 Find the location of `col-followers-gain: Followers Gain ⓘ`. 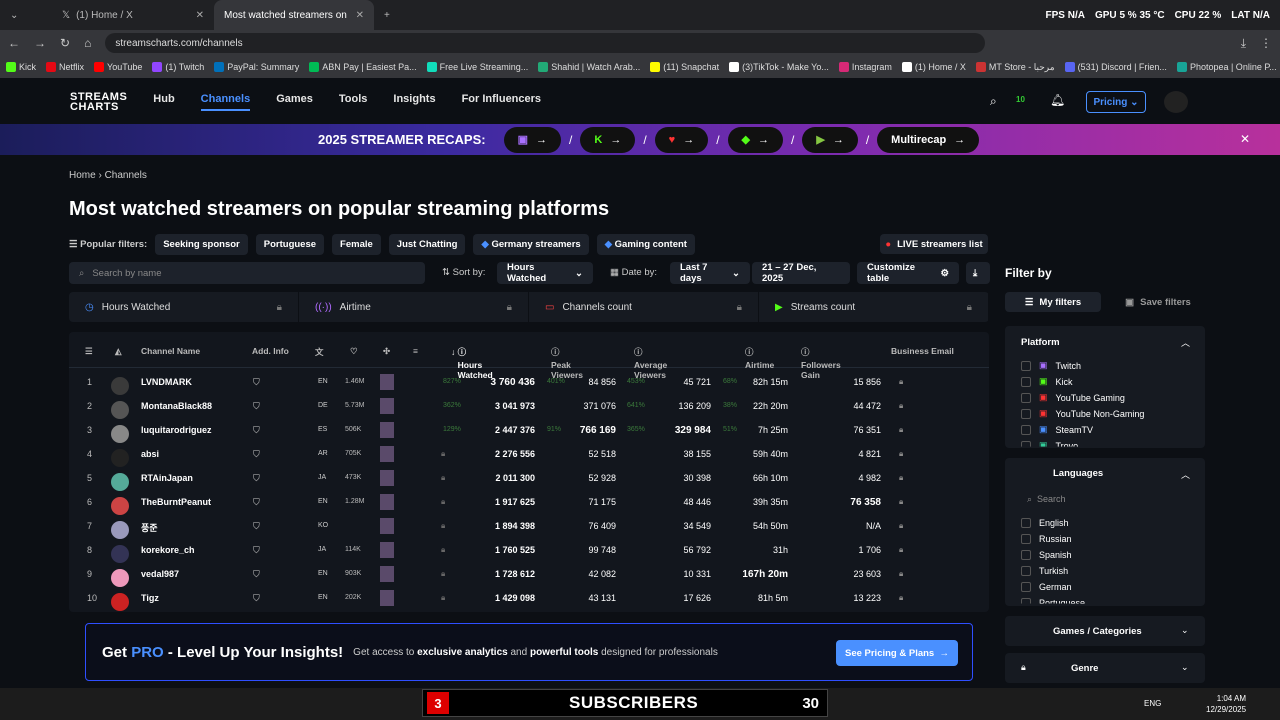

col-followers-gain: Followers Gain ⓘ is located at coordinates (821, 363).